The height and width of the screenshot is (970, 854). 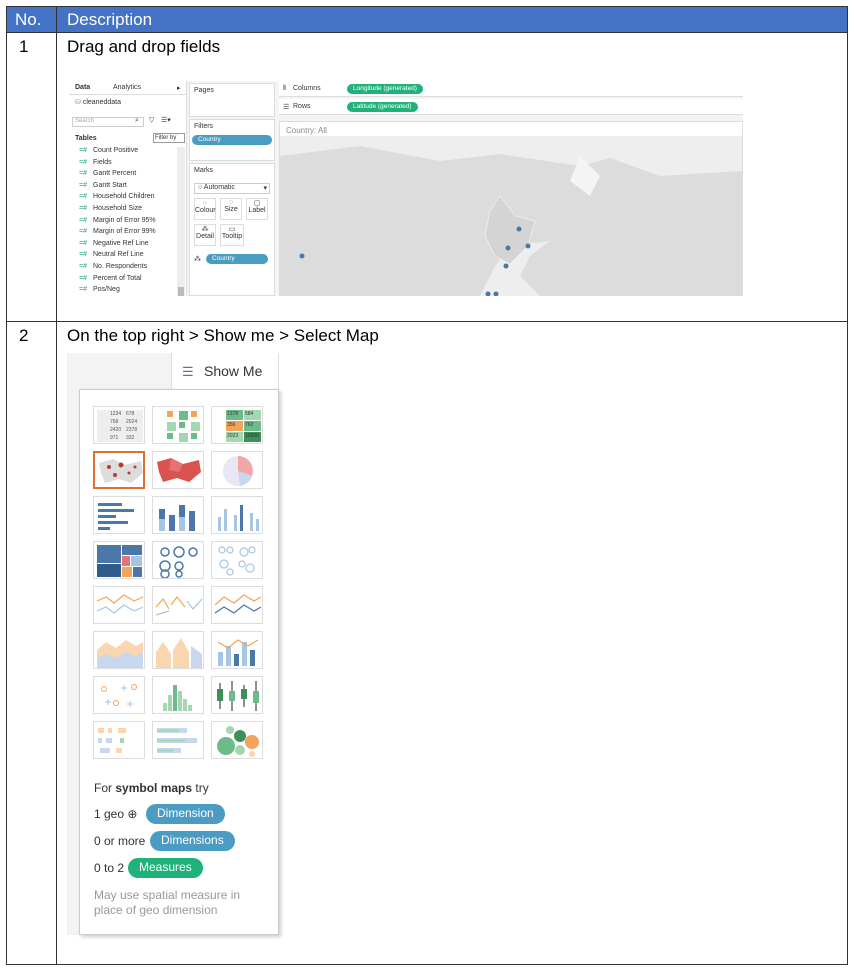 I want to click on dual-combination-thumb, so click(x=237, y=650).